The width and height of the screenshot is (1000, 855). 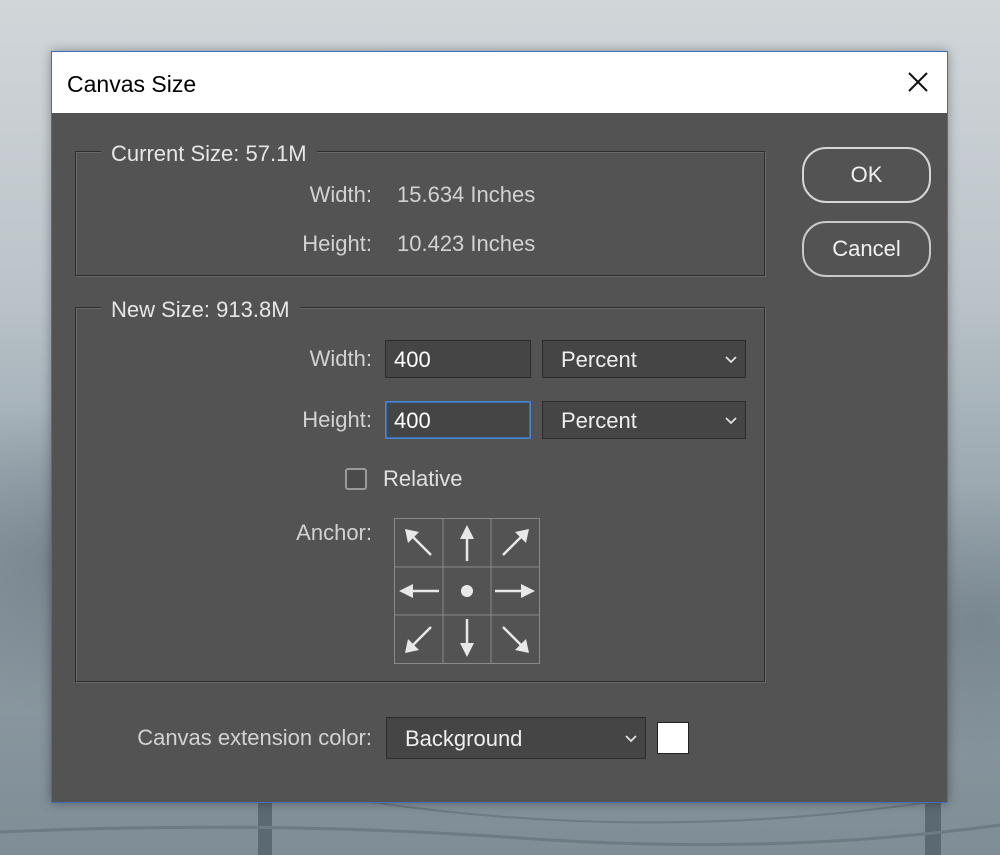 I want to click on anchor-left, so click(x=419, y=591).